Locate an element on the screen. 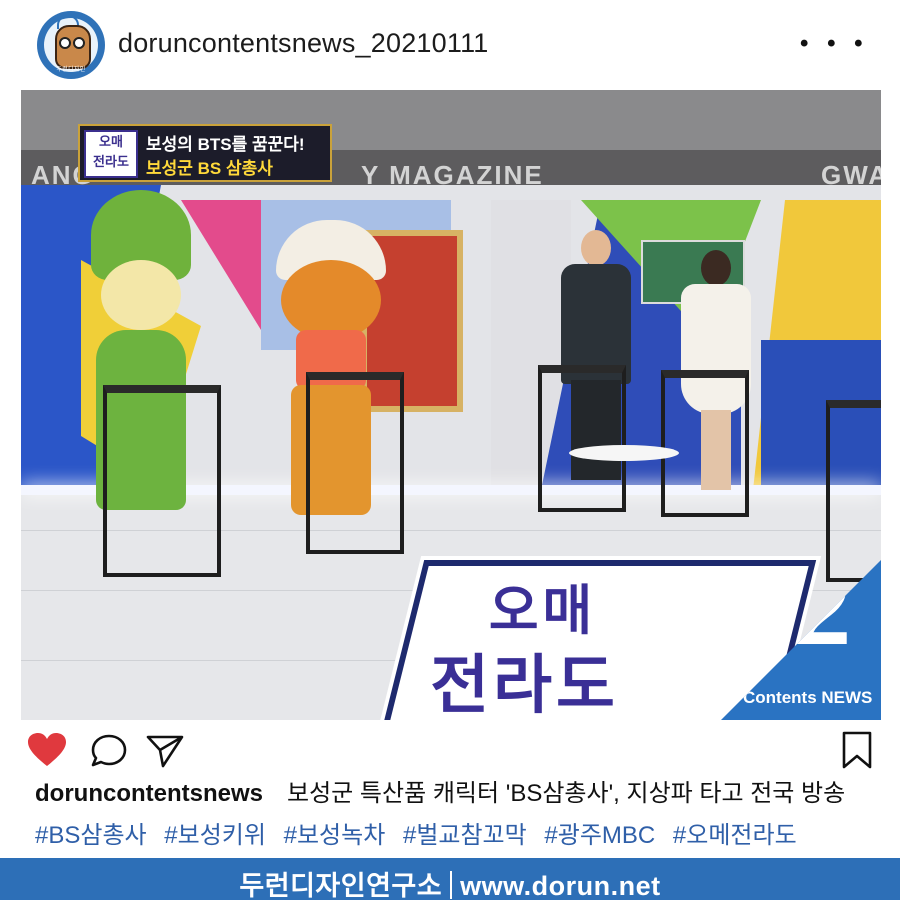  round-table is located at coordinates (624, 453).